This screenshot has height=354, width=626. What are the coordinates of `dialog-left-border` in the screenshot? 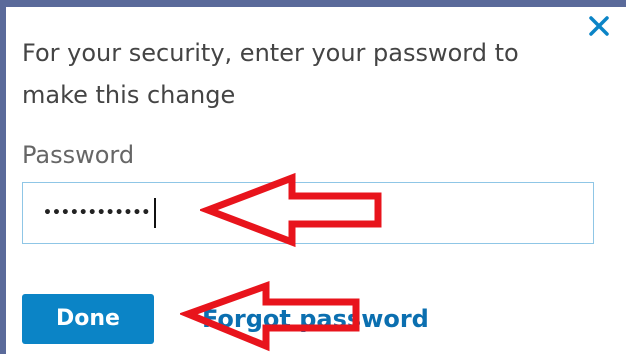 It's located at (3, 177).